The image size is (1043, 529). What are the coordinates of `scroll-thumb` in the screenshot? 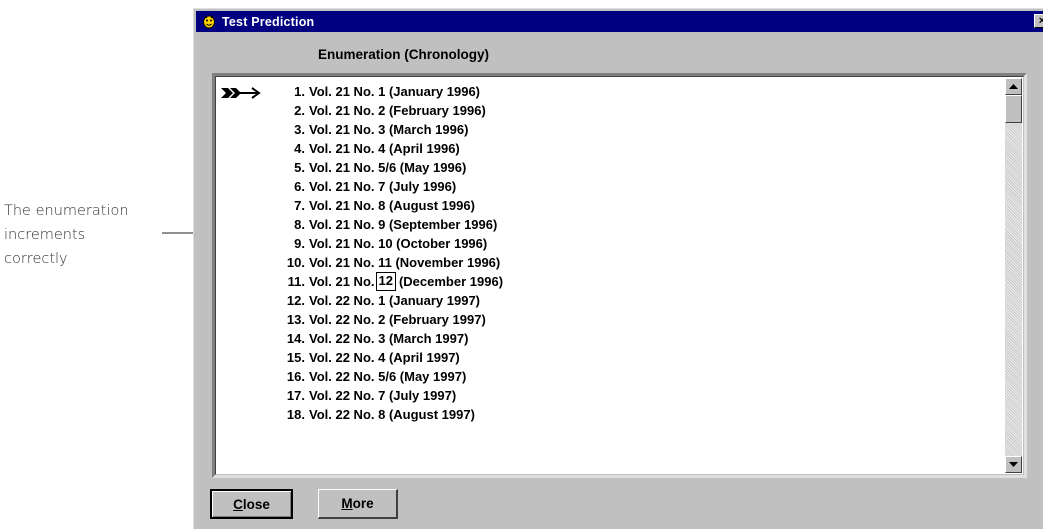 It's located at (1013, 109).